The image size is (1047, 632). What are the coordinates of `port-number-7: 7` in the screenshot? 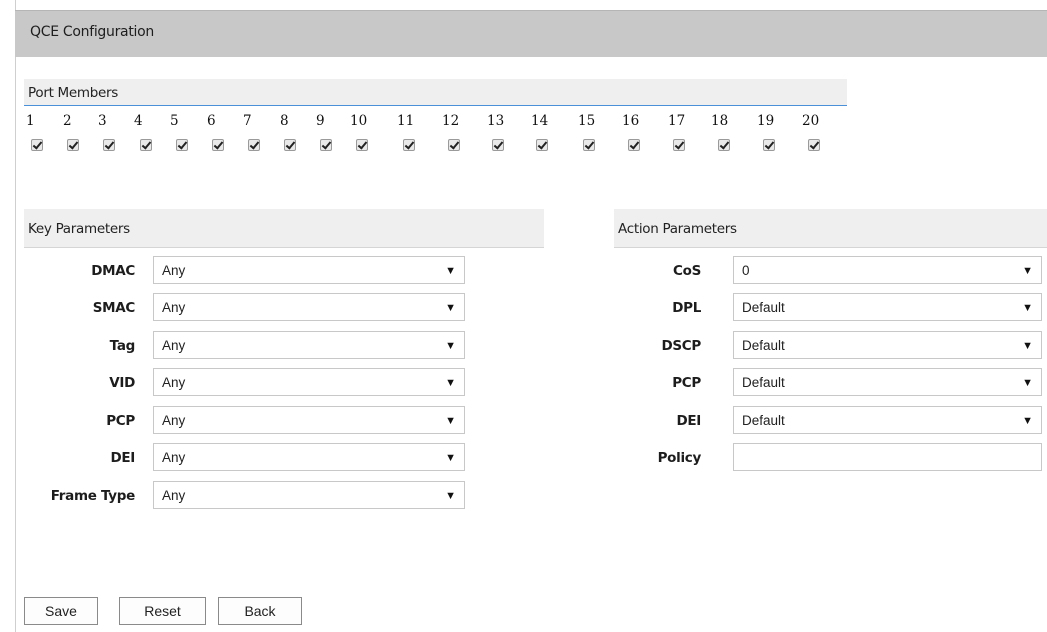 It's located at (247, 121).